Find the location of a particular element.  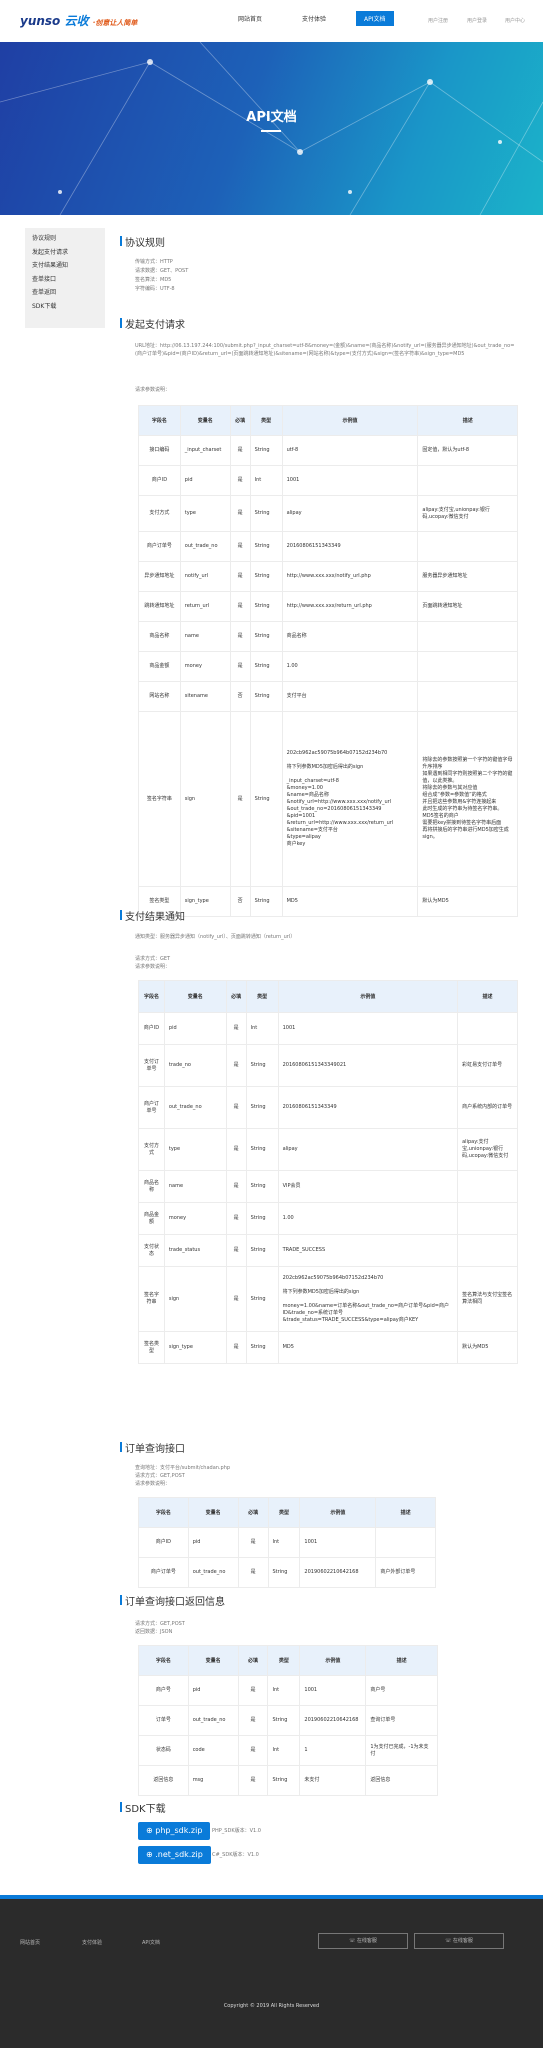

user-center-link: 用户中心 is located at coordinates (515, 20).